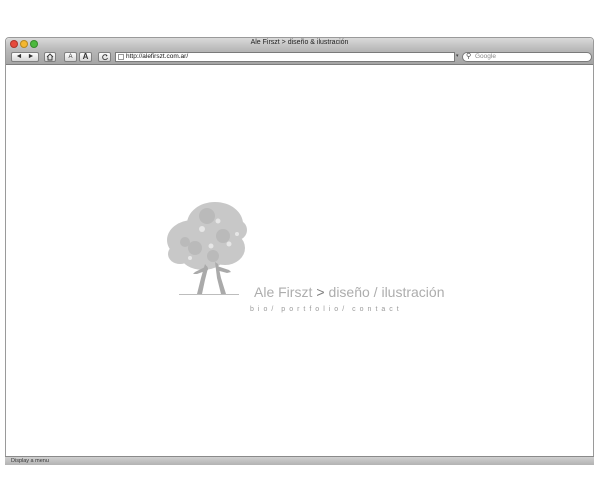 The width and height of the screenshot is (600, 500). What do you see at coordinates (485, 56) in the screenshot?
I see `search-placeholder: Google` at bounding box center [485, 56].